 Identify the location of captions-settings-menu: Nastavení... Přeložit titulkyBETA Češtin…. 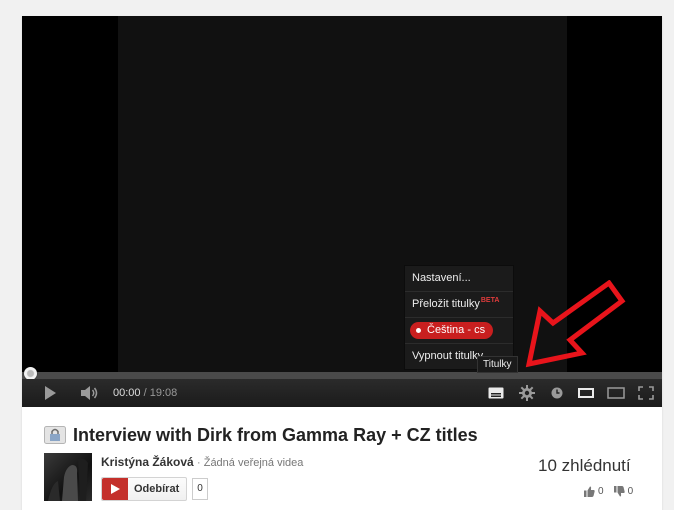
(459, 317).